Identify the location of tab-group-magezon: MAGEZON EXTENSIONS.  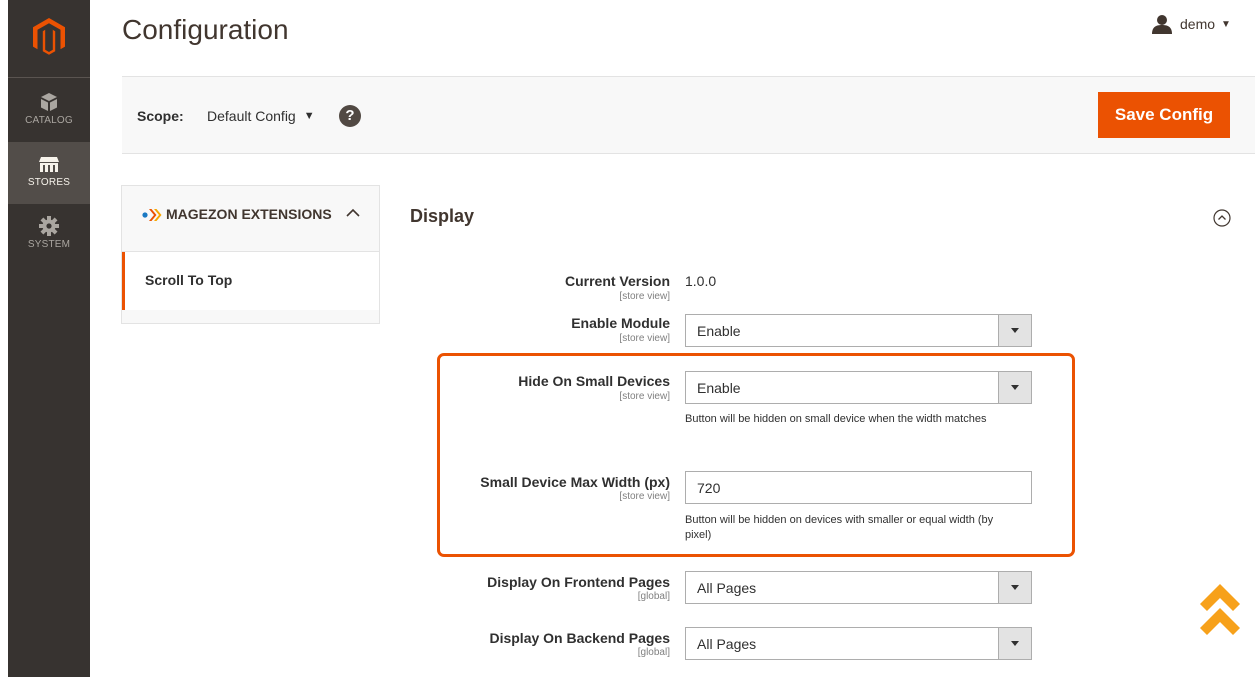
(250, 219).